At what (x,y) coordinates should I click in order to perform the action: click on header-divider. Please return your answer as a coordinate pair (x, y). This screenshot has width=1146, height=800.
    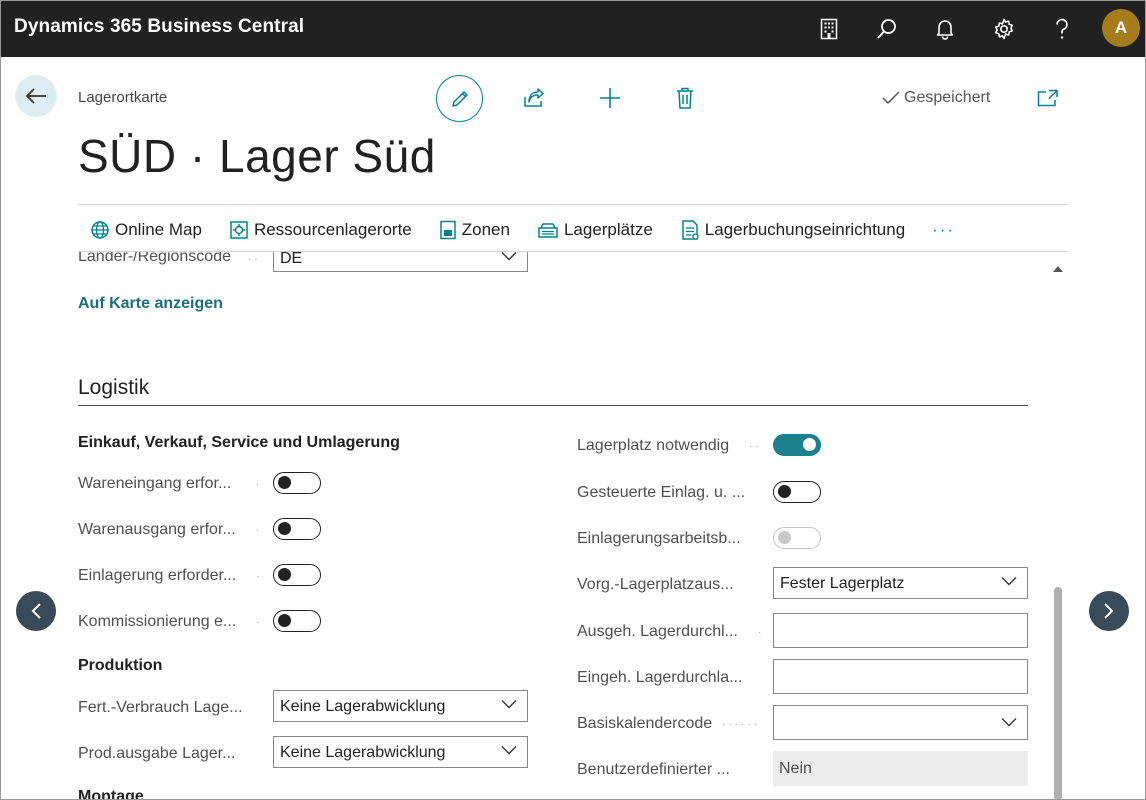
    Looking at the image, I should click on (573, 204).